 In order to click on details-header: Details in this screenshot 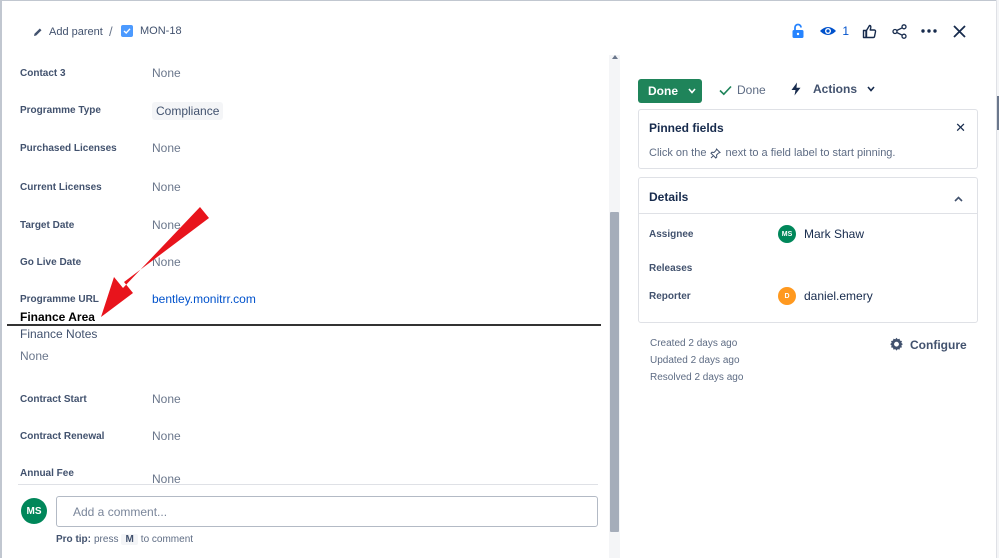, I will do `click(808, 196)`.